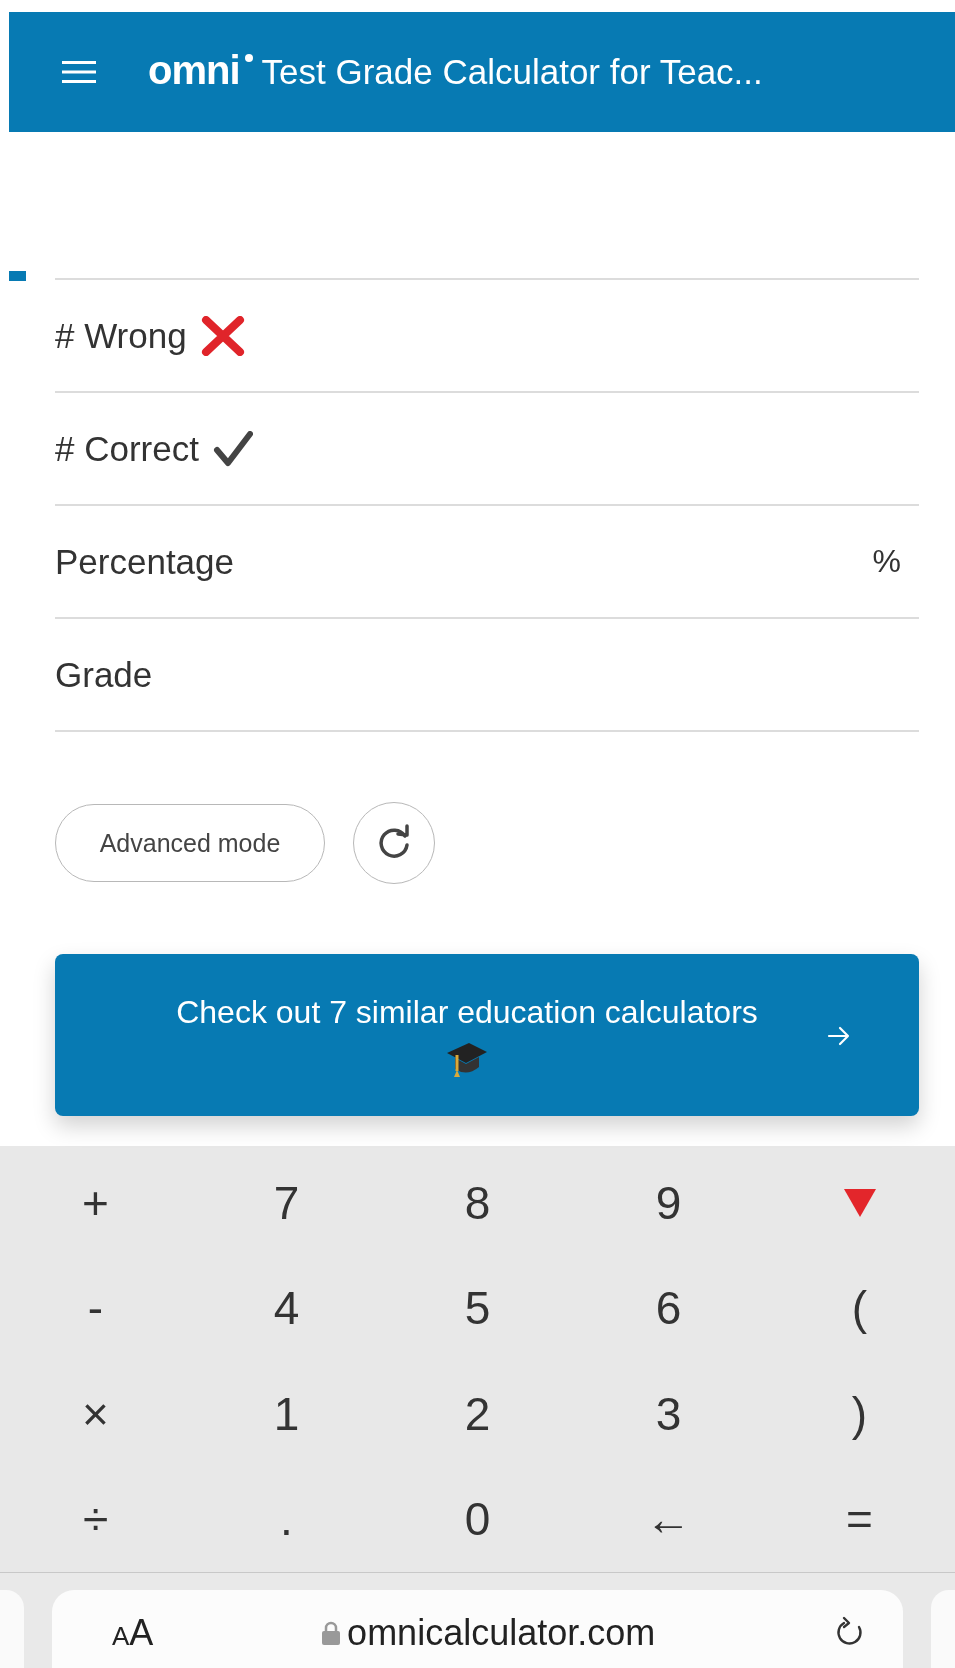  What do you see at coordinates (487, 336) in the screenshot?
I see `input-field: # Wrong` at bounding box center [487, 336].